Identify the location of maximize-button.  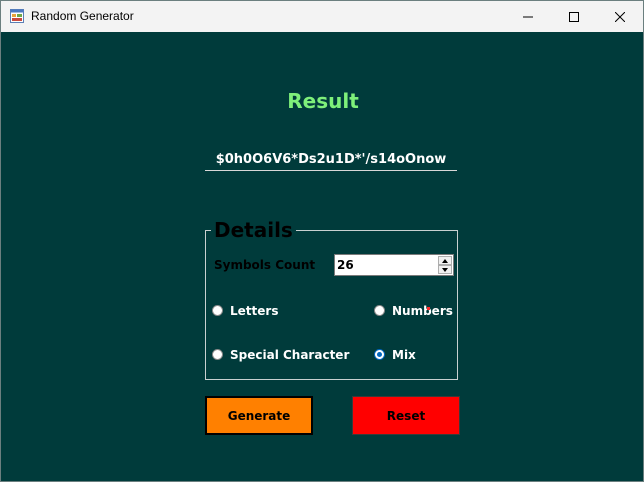
(574, 16).